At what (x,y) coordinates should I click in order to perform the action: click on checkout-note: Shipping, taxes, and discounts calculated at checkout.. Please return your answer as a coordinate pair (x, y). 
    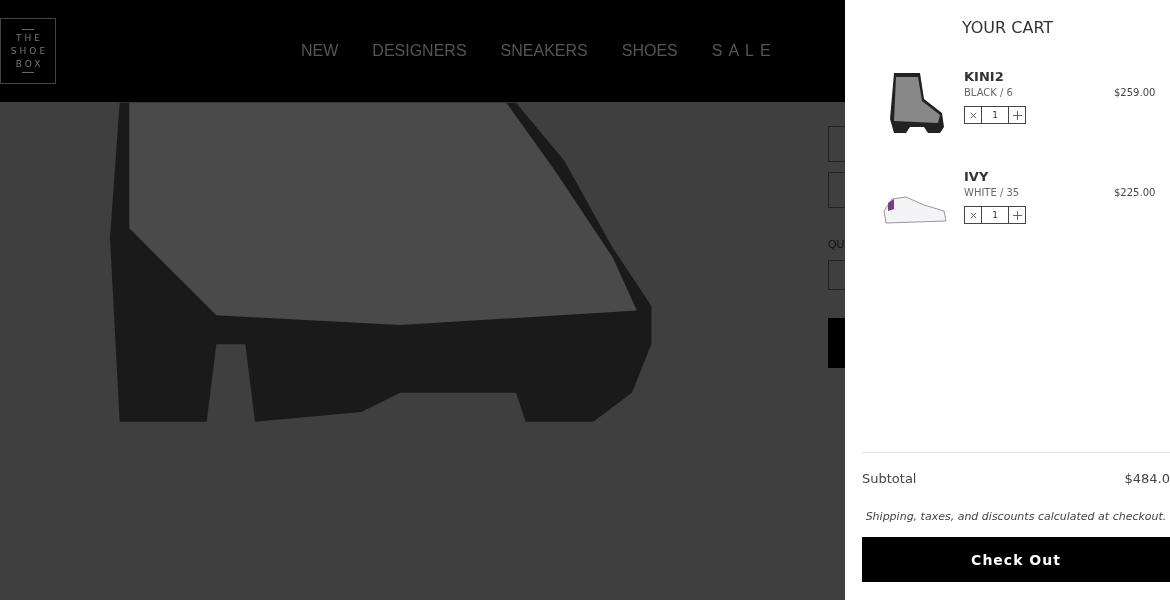
    Looking at the image, I should click on (1016, 516).